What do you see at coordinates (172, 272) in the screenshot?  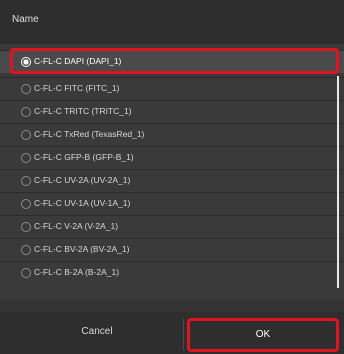 I see `list-item: C-FL-C B-2A (B-2A_1)` at bounding box center [172, 272].